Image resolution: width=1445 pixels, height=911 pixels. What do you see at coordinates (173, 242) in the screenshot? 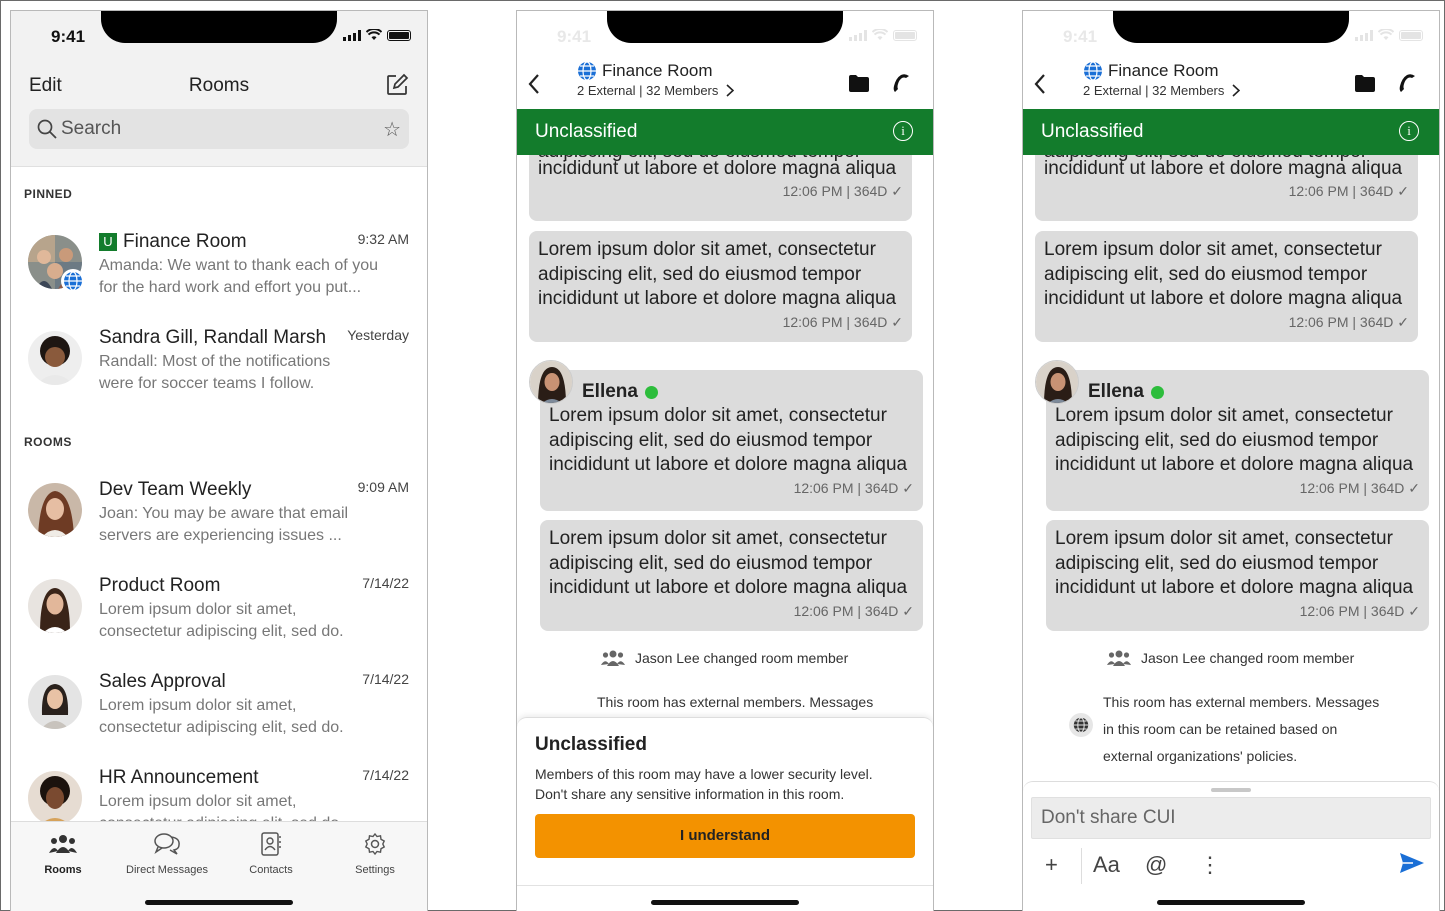
I see `room-name: U Finance Room` at bounding box center [173, 242].